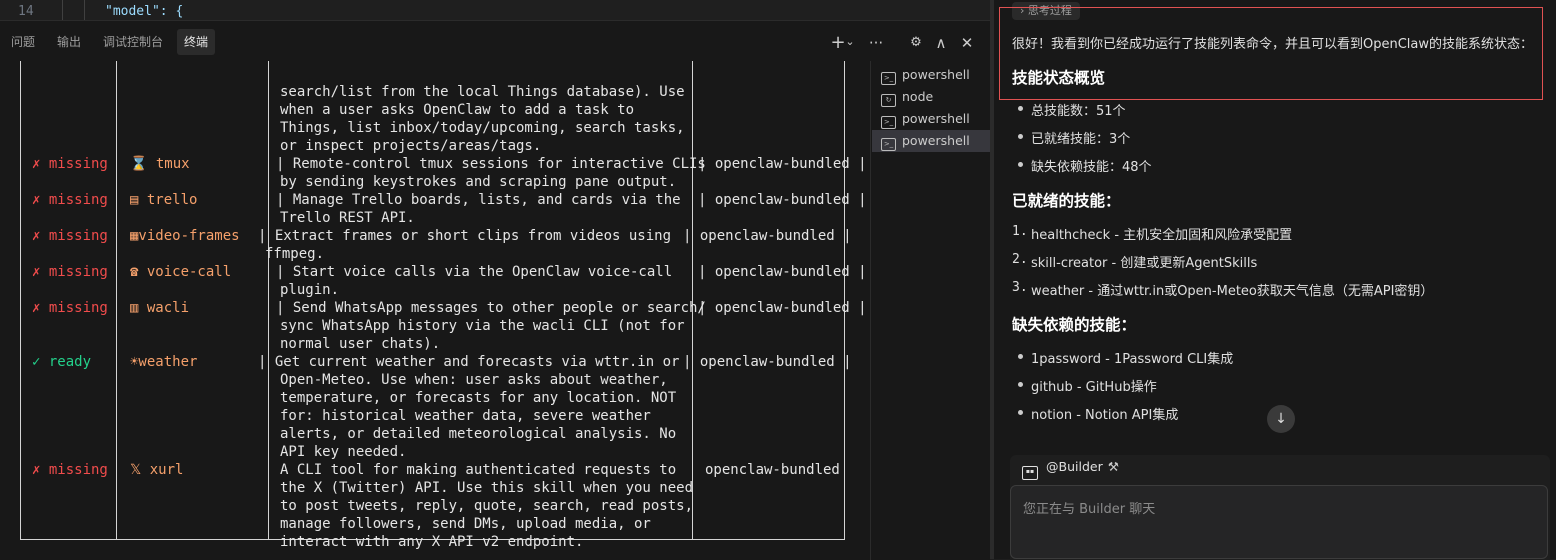  Describe the element at coordinates (916, 43) in the screenshot. I see `panel-layout-icon: ⚙` at that location.